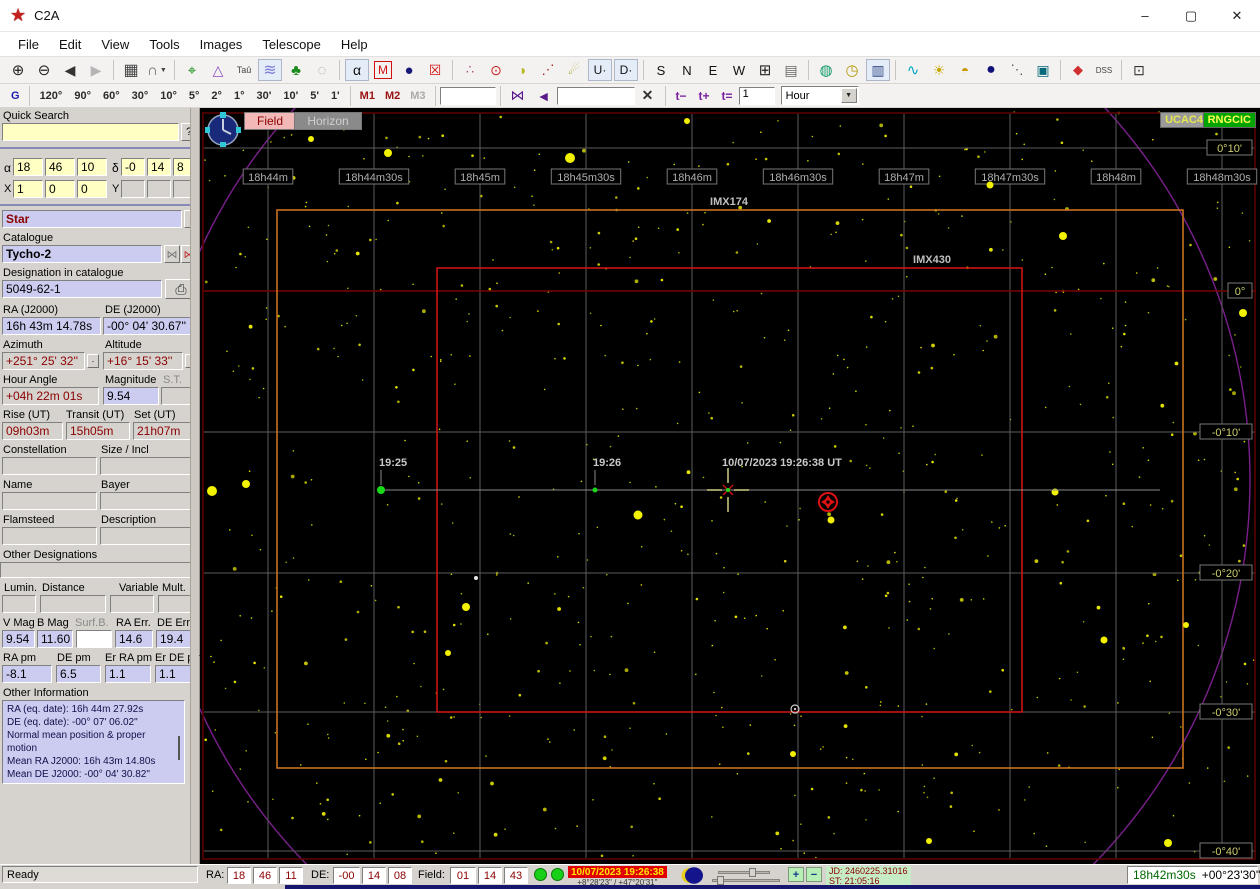 This screenshot has width=1260, height=889. I want to click on info-scrollbar, so click(179, 748).